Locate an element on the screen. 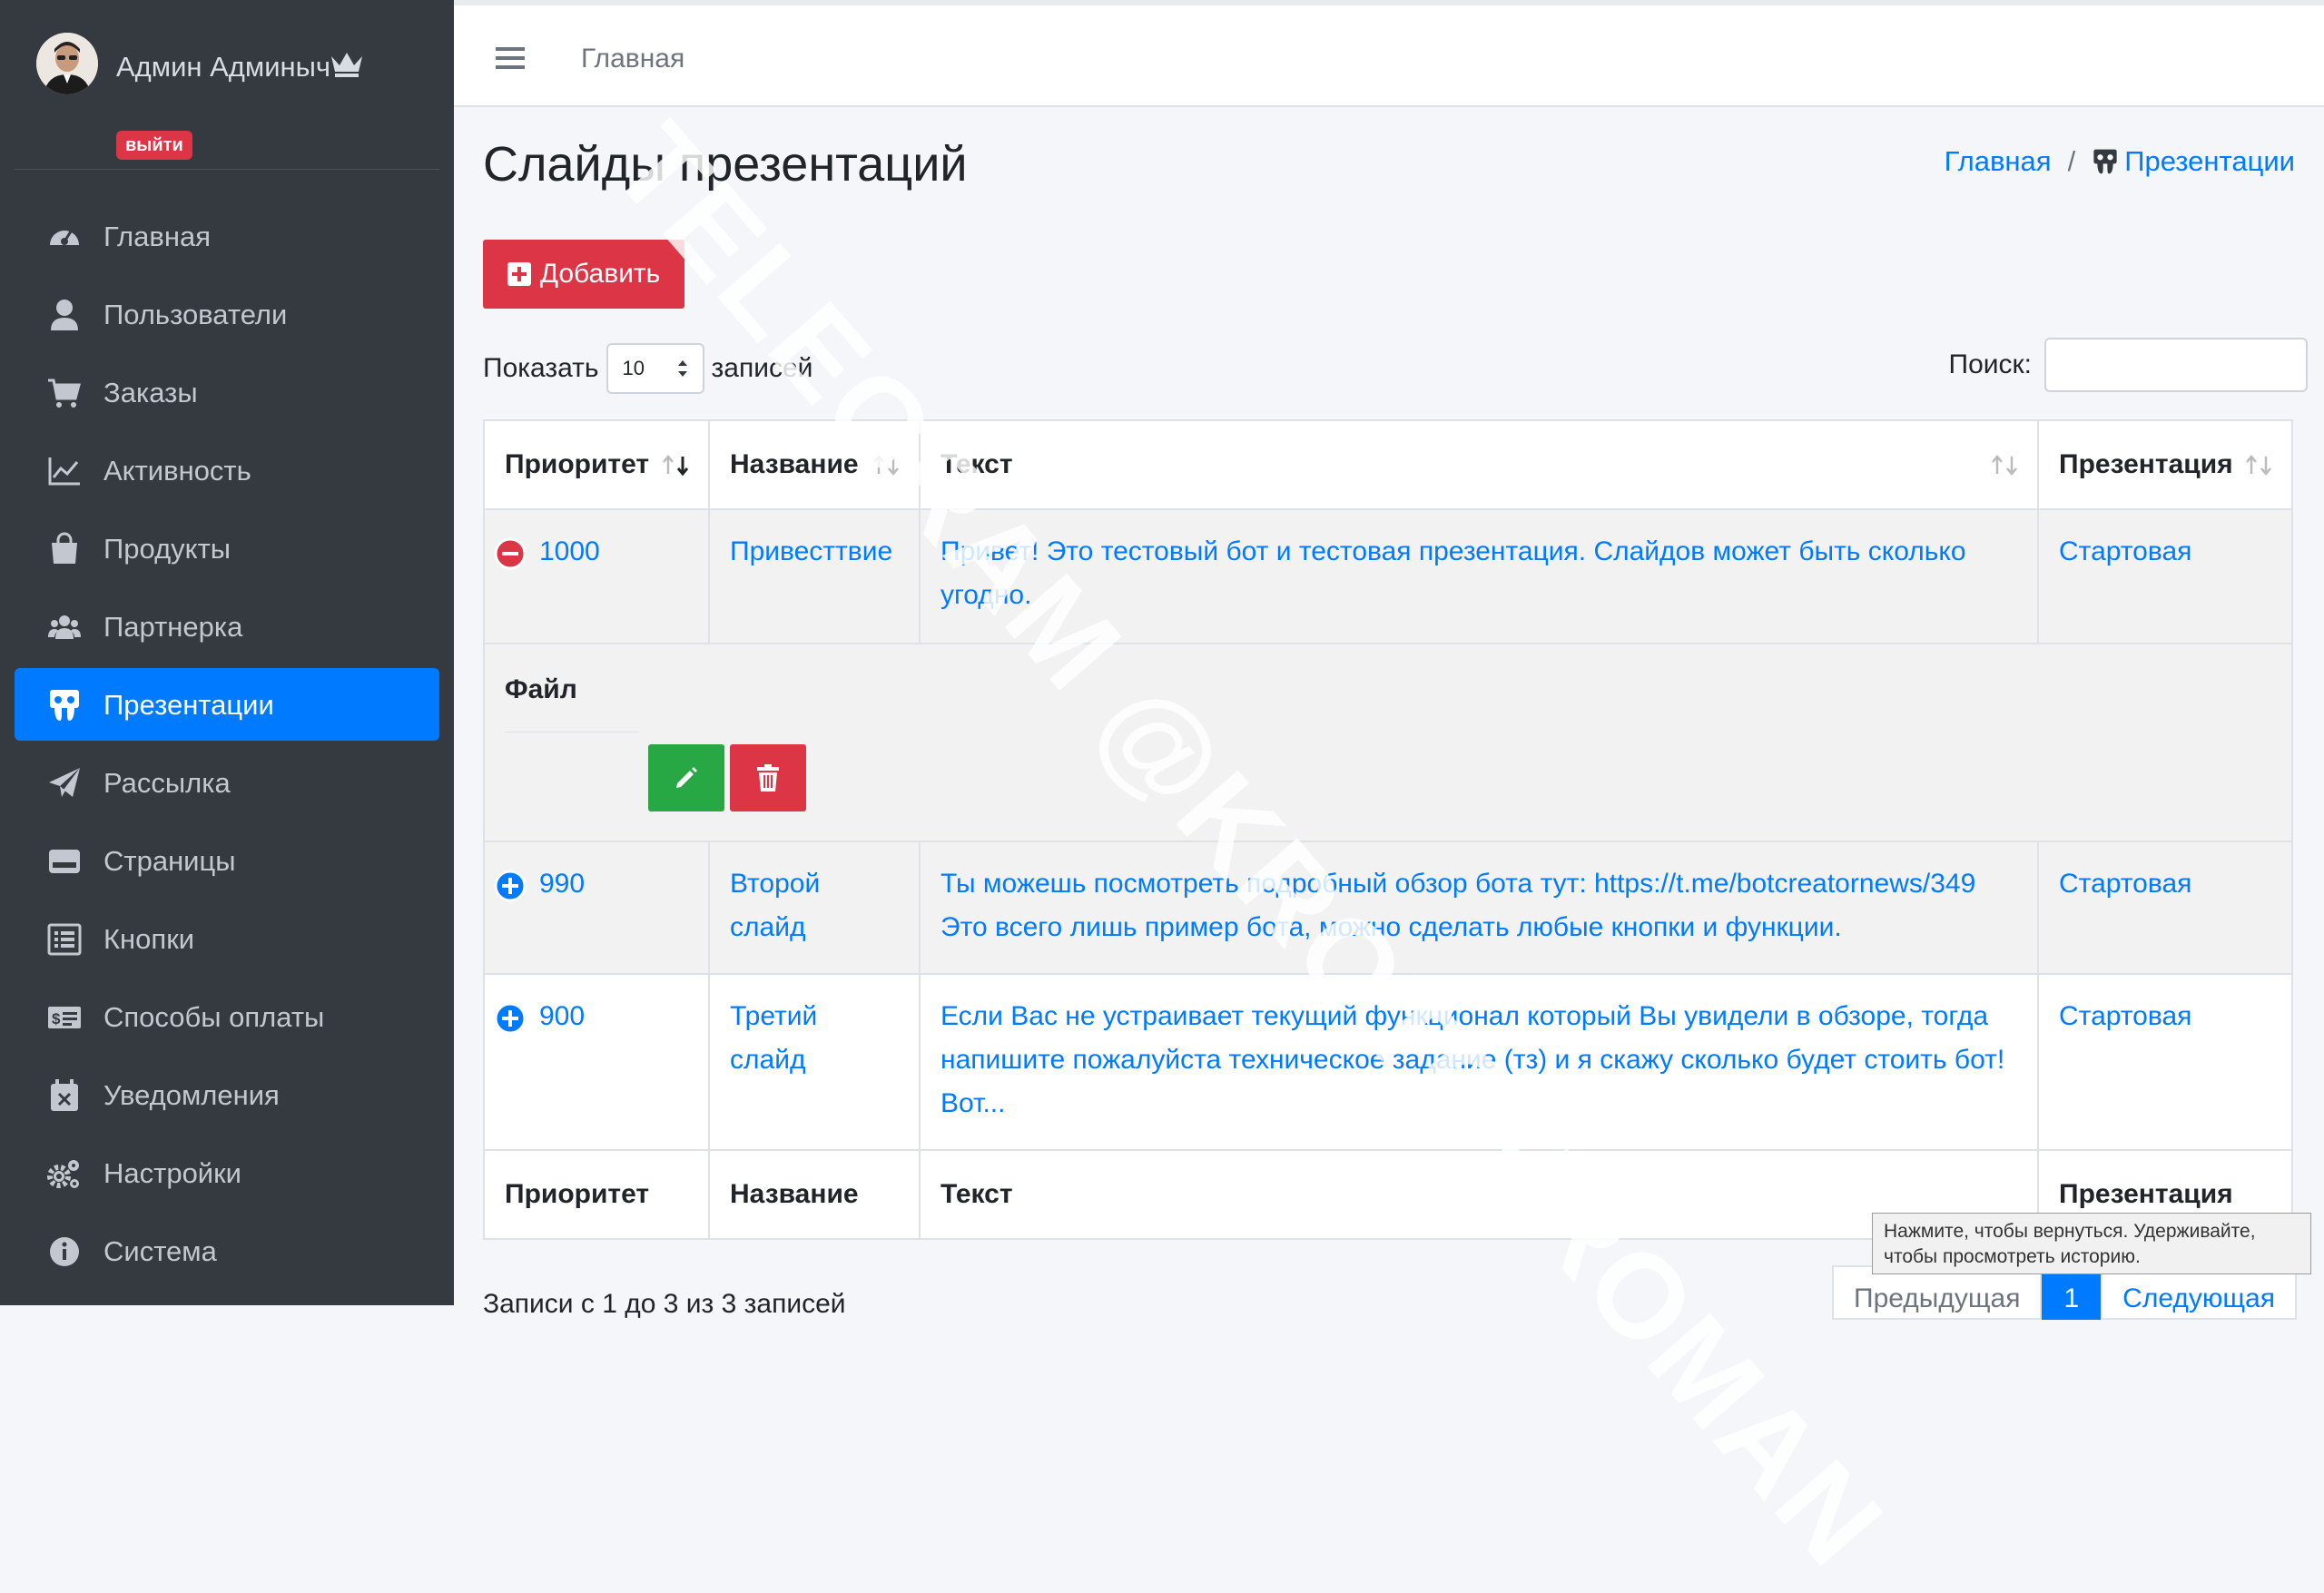 The width and height of the screenshot is (2324, 1593). col-footer-text: Текст is located at coordinates (1479, 1194).